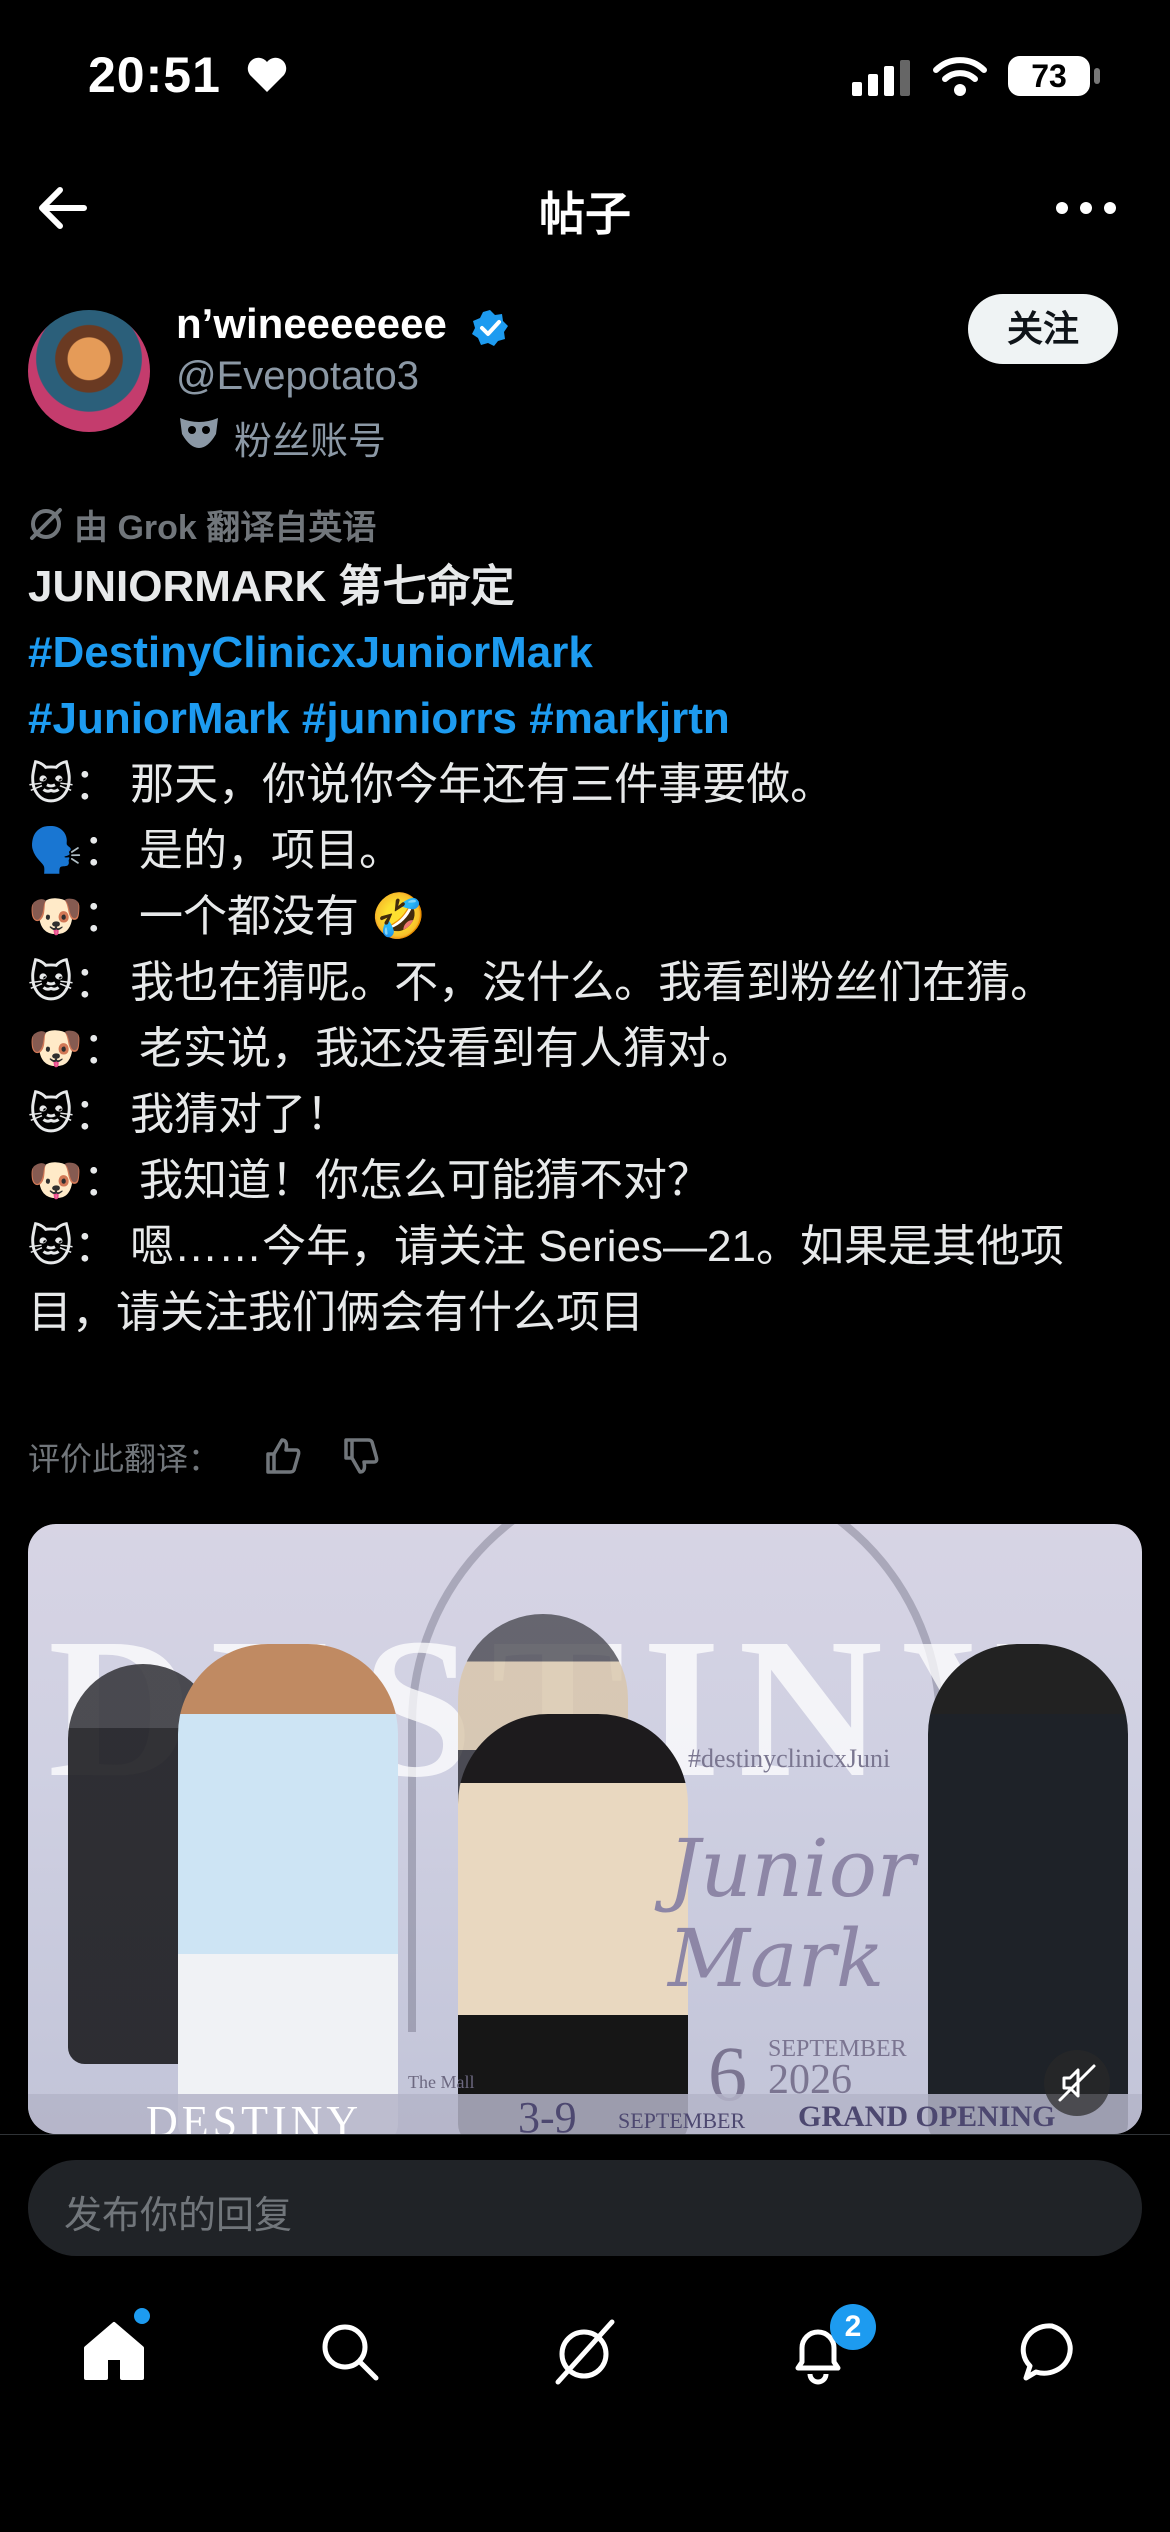 This screenshot has width=1170, height=2532. What do you see at coordinates (1049, 76) in the screenshot?
I see `battery-level: 73` at bounding box center [1049, 76].